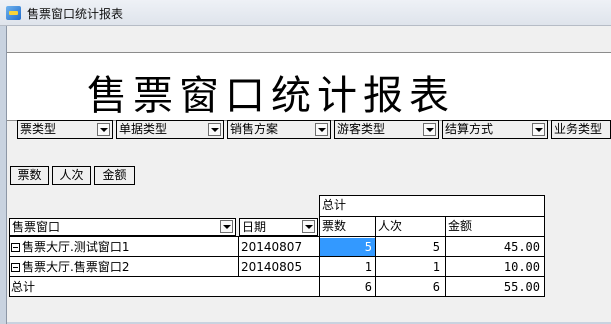 The width and height of the screenshot is (611, 324). Describe the element at coordinates (71, 175) in the screenshot. I see `field-people-button: 人次` at that location.